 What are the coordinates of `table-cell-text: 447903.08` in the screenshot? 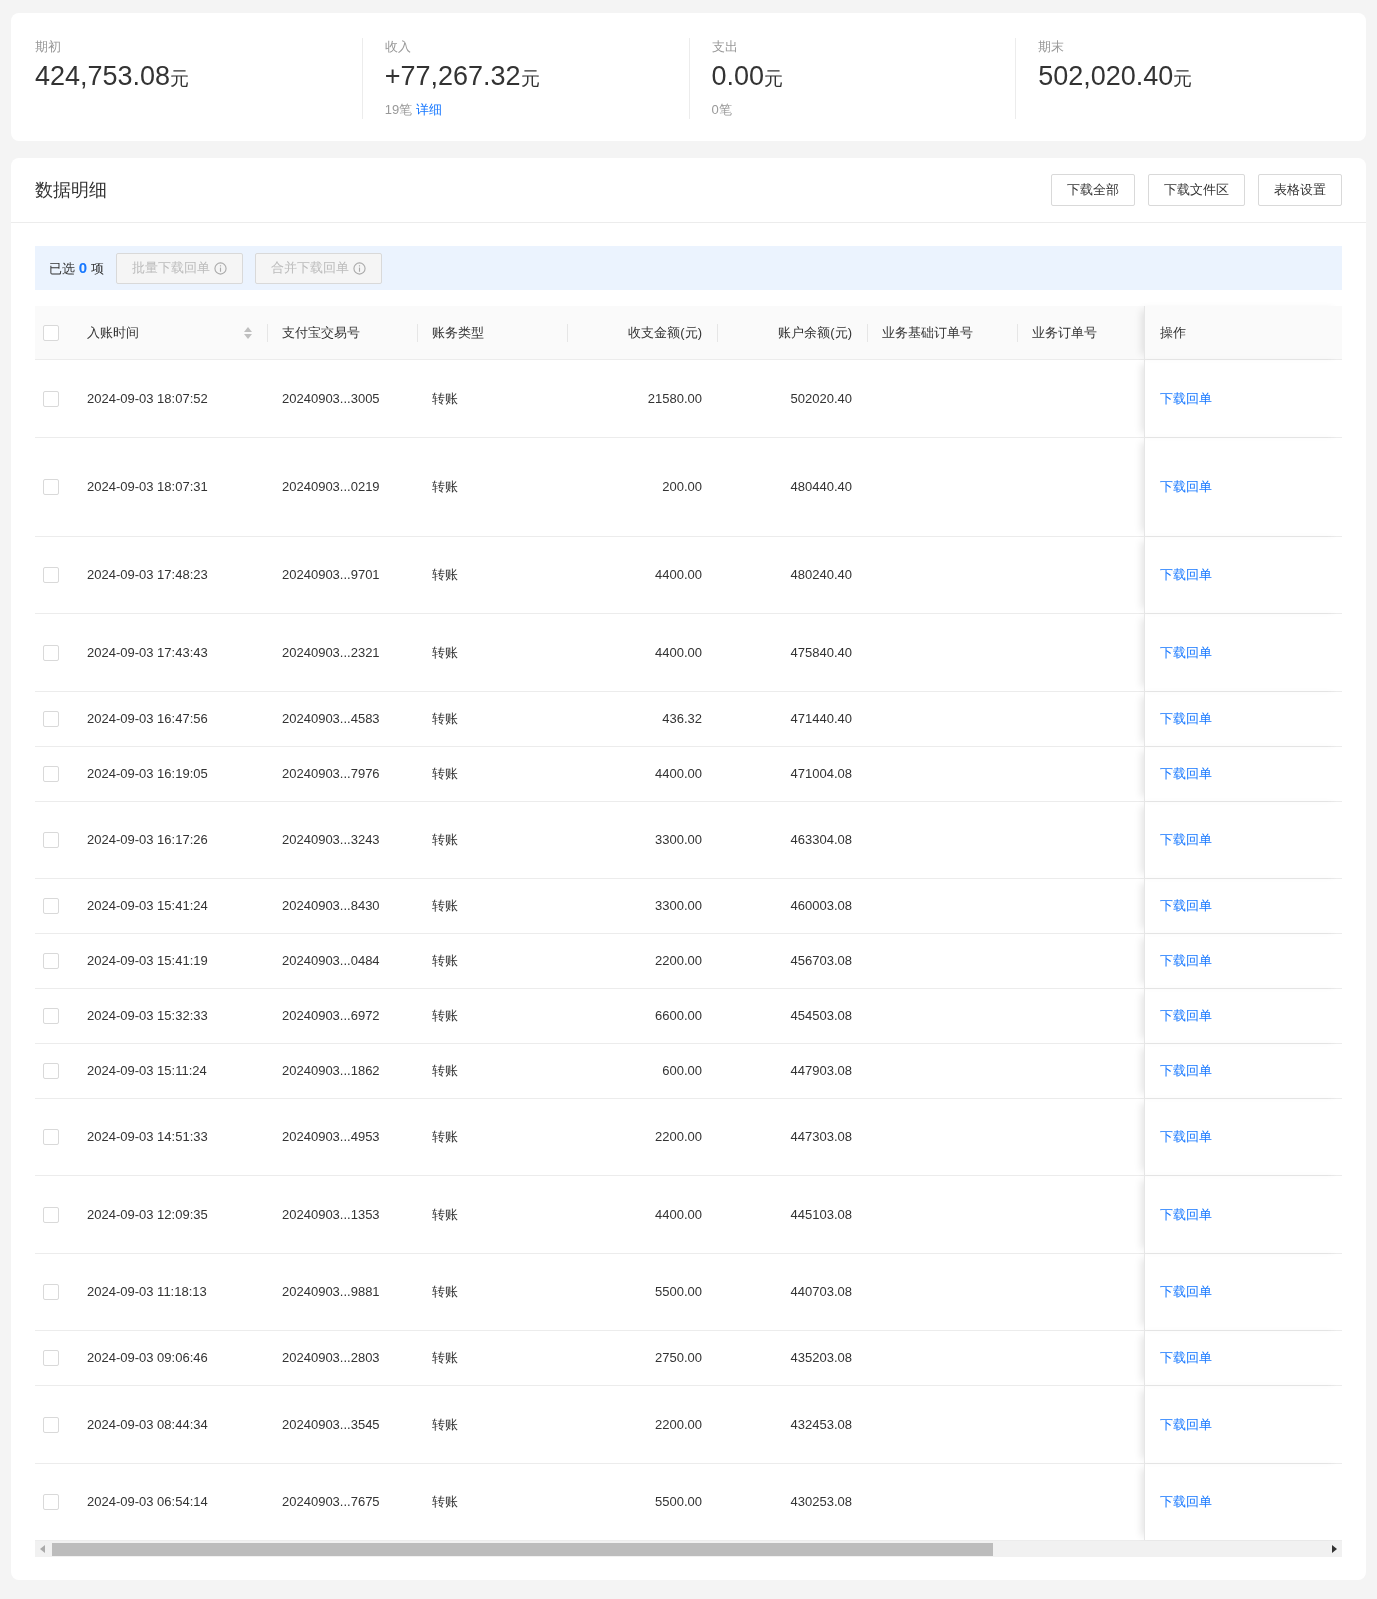 It's located at (821, 1071).